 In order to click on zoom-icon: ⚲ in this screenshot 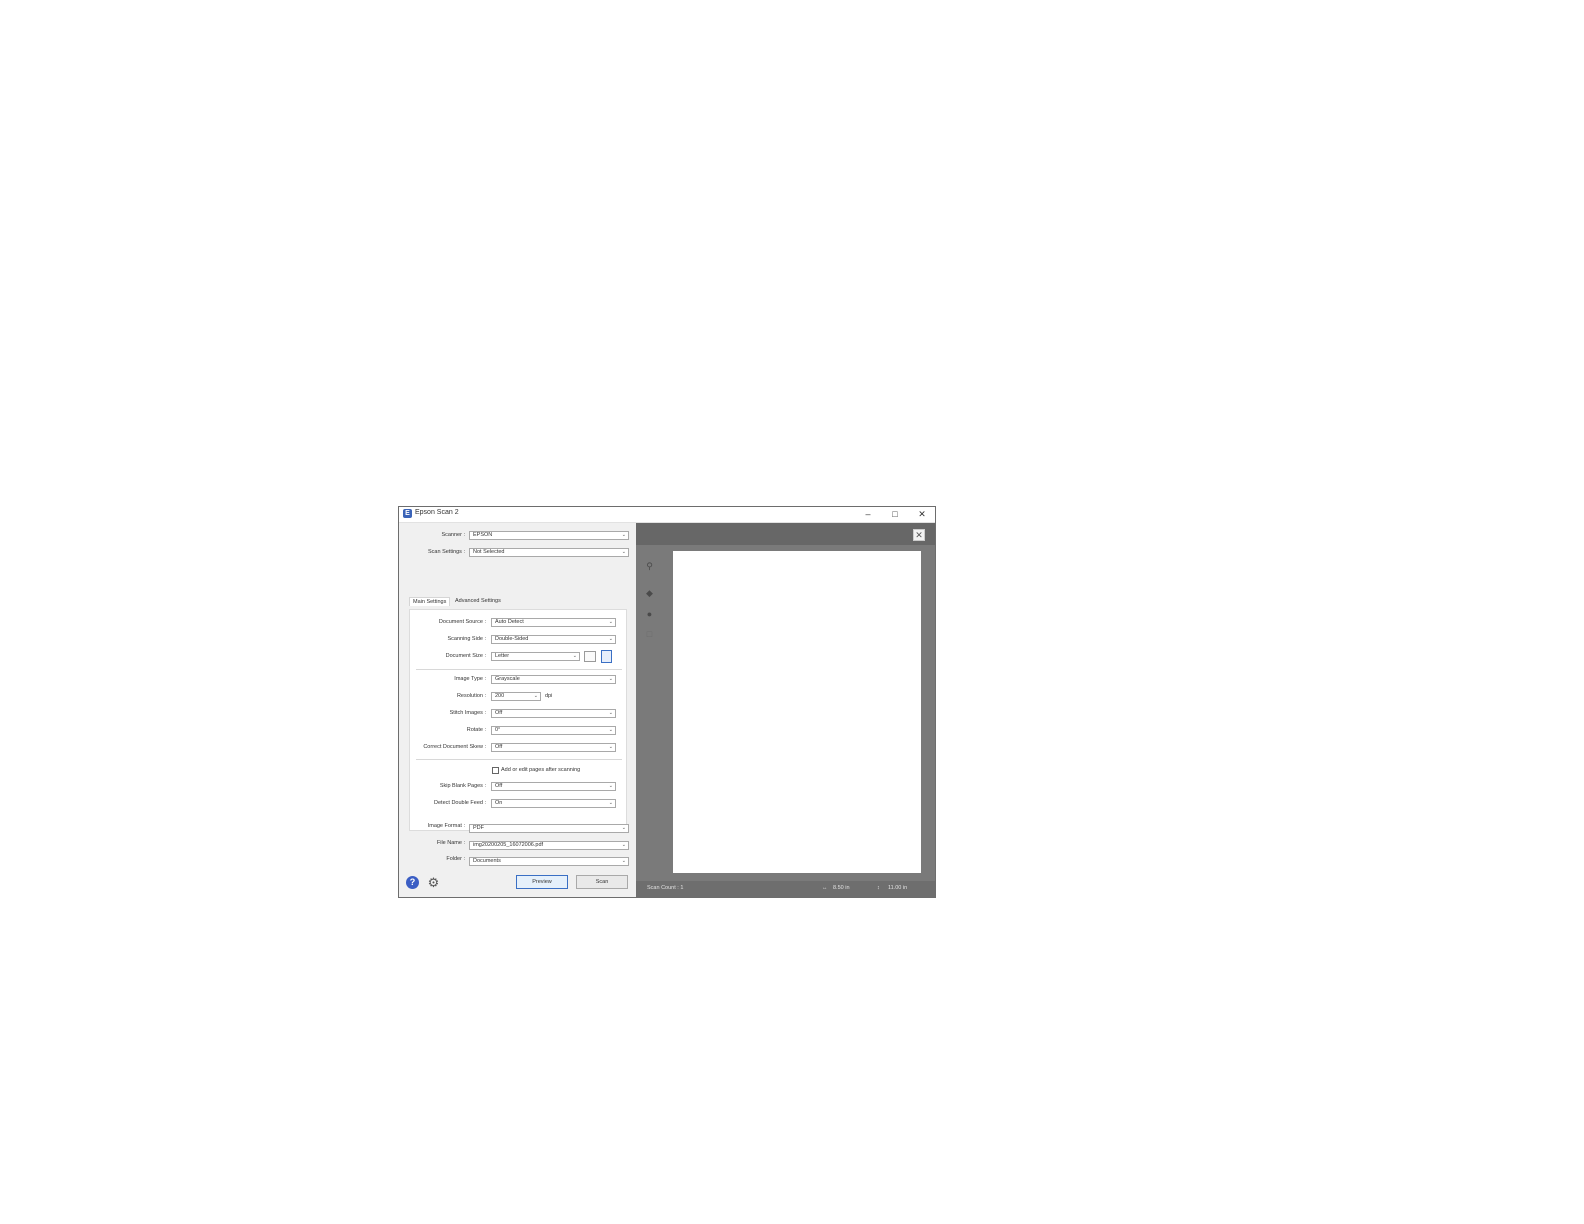, I will do `click(649, 566)`.